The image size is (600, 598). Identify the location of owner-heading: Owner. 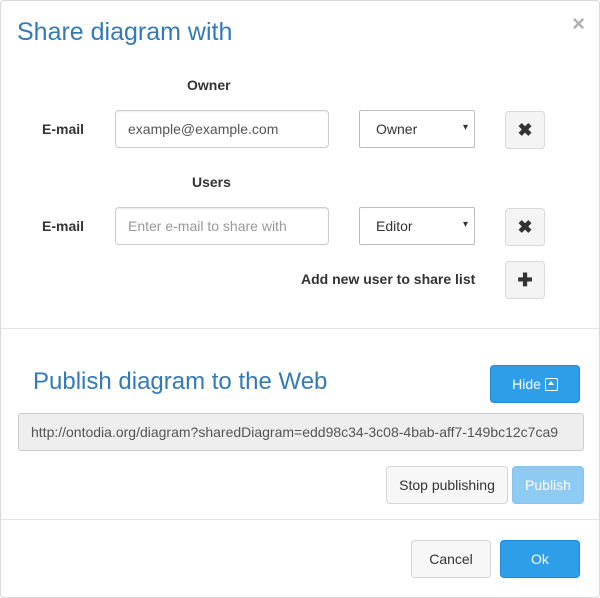
(209, 85).